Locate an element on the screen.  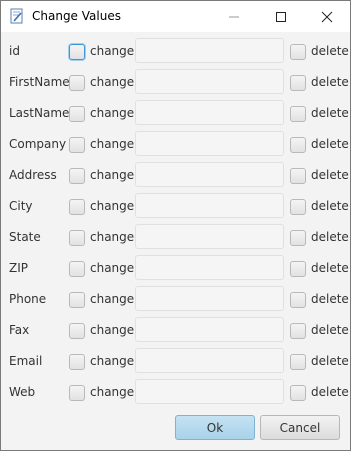
field-label: Fax is located at coordinates (19, 330).